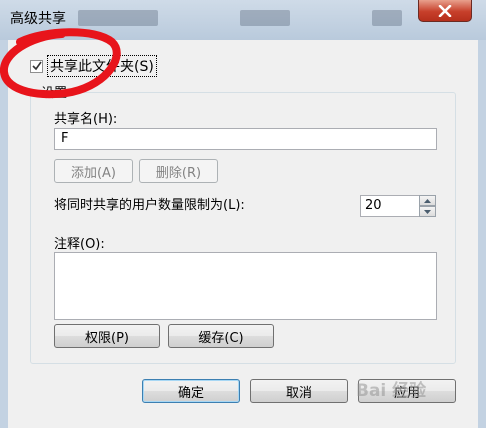 Image resolution: width=486 pixels, height=428 pixels. I want to click on caching-button: 缓存(C), so click(221, 336).